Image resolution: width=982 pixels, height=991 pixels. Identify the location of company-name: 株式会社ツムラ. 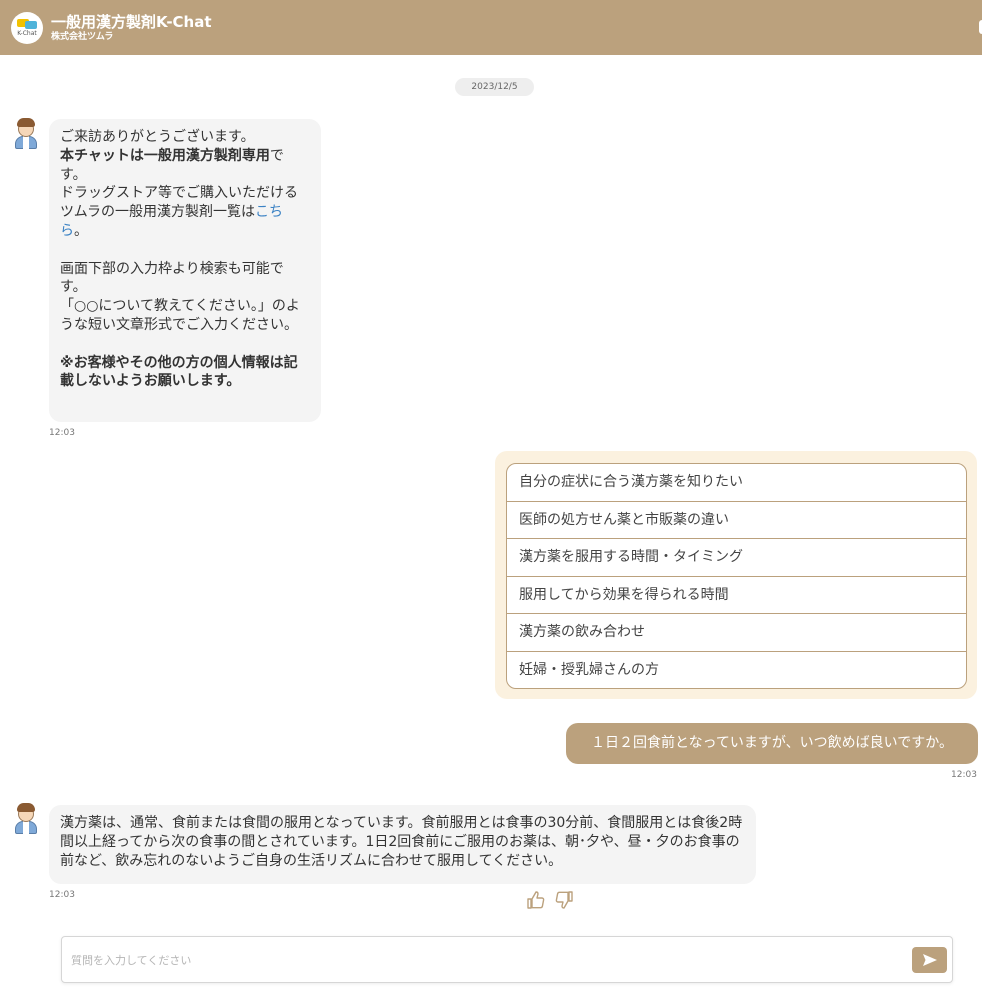
(82, 36).